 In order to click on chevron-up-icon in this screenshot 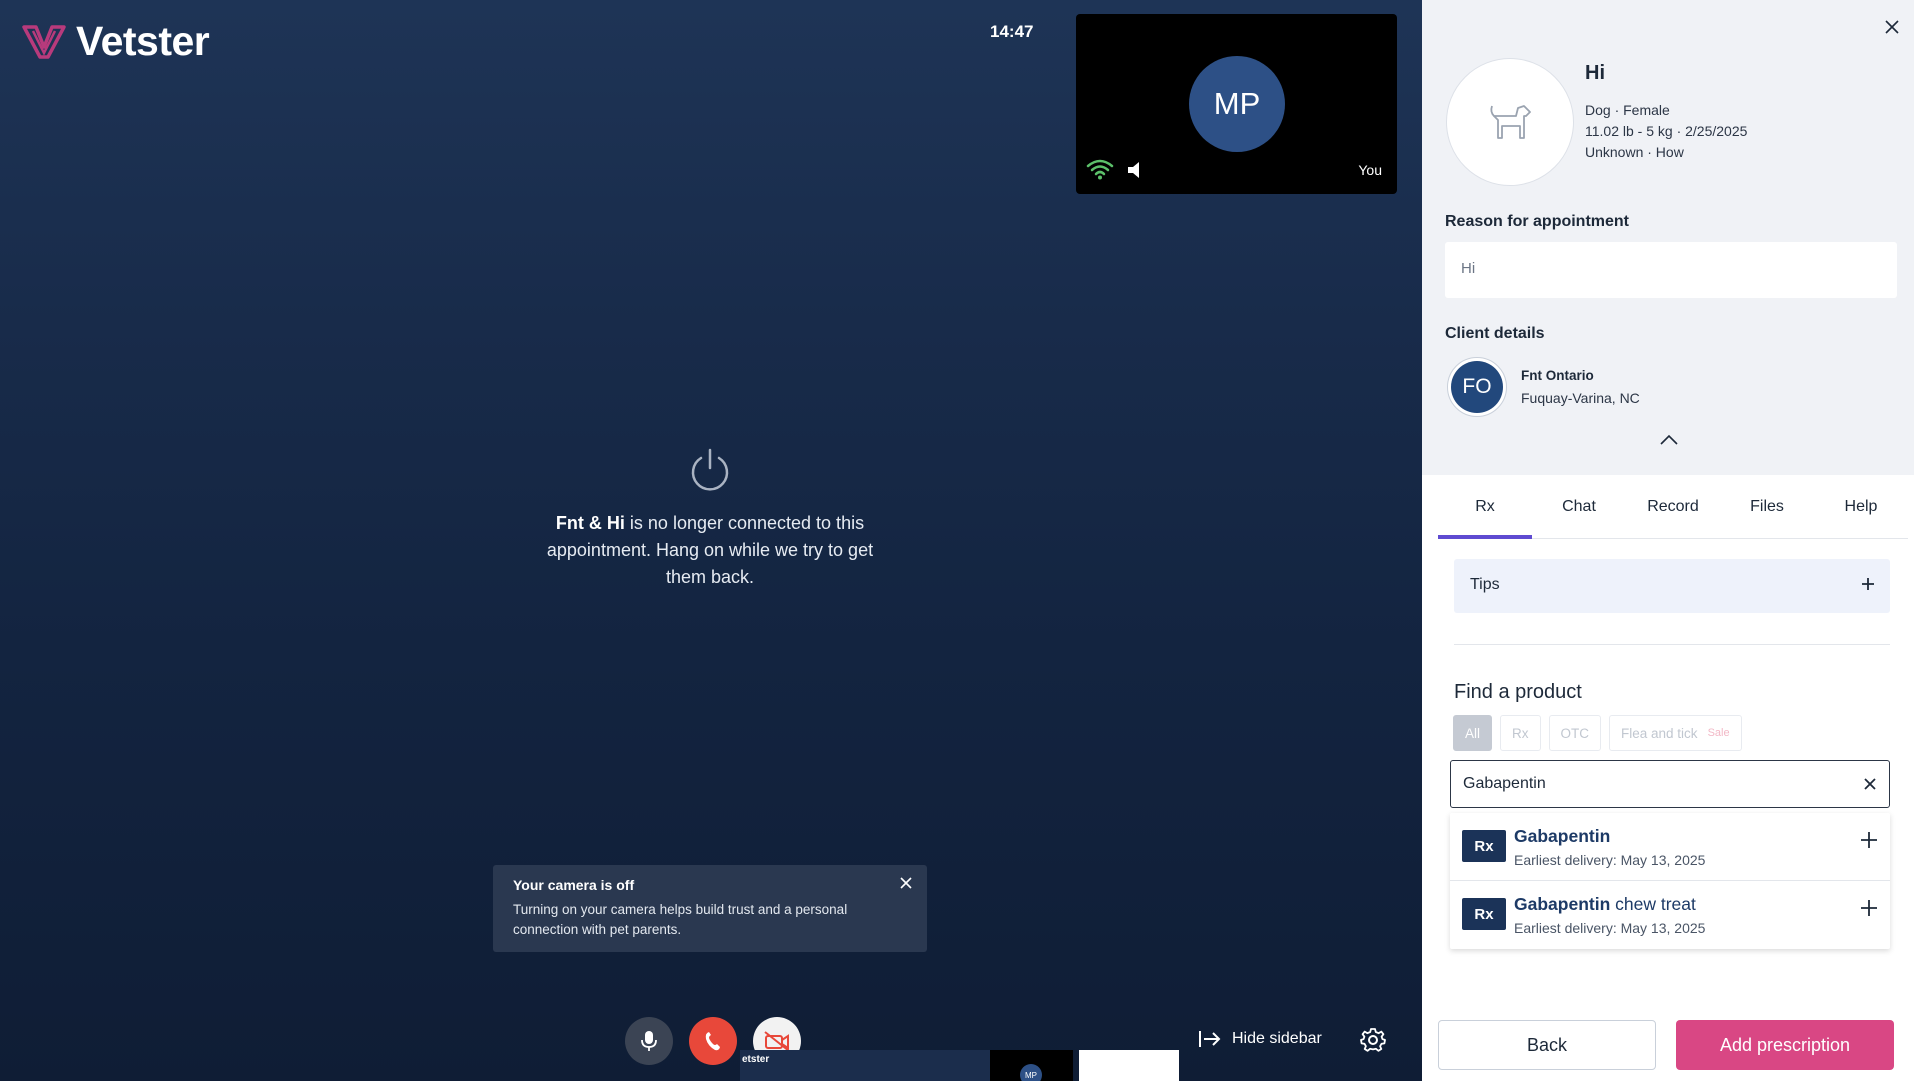, I will do `click(1669, 440)`.